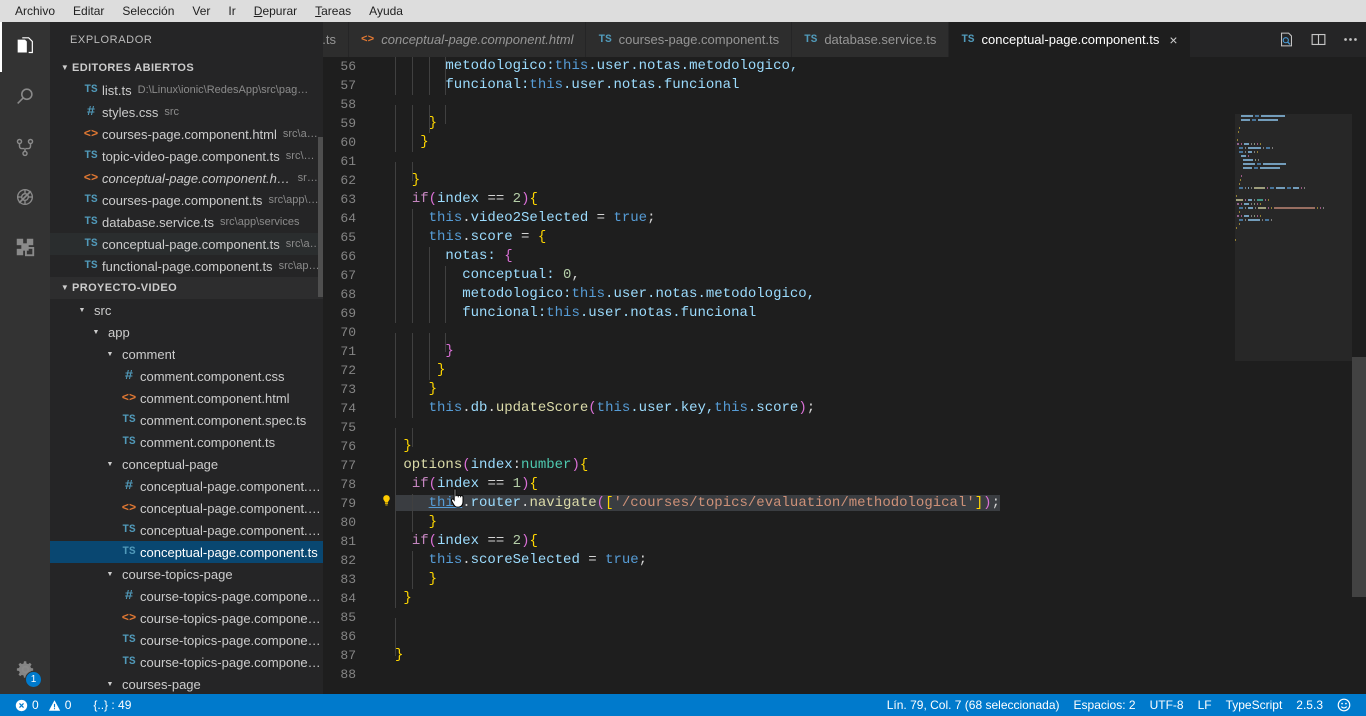 The height and width of the screenshot is (716, 1366). Describe the element at coordinates (1205, 705) in the screenshot. I see `status-eol: LF` at that location.